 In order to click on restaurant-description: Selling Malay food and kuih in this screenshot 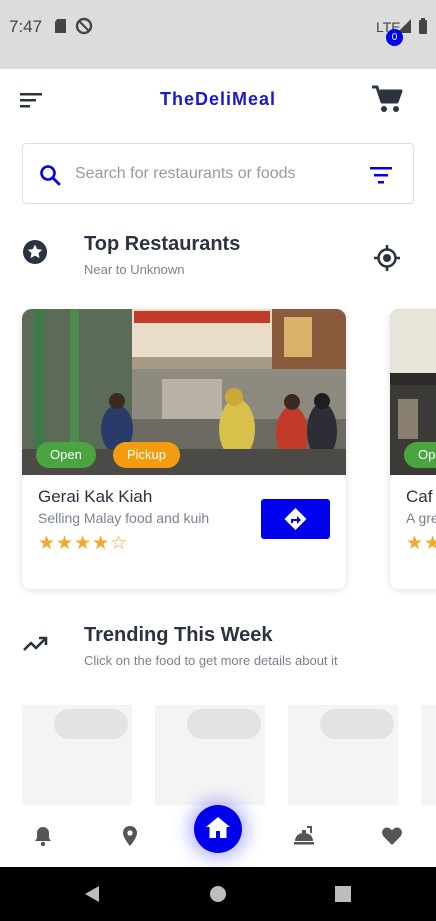, I will do `click(124, 518)`.